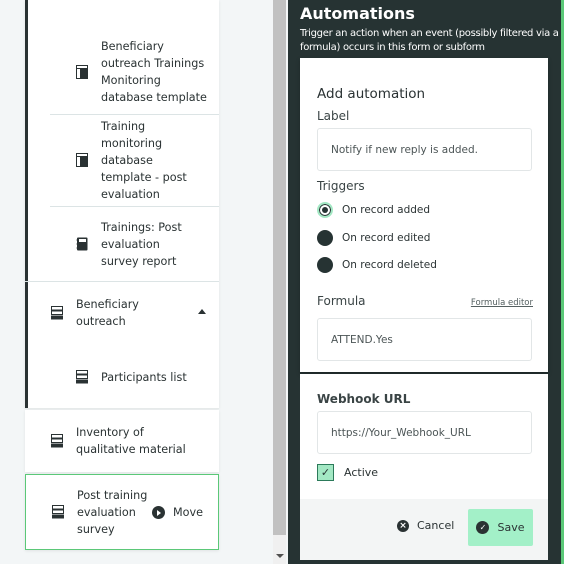 Image resolution: width=564 pixels, height=564 pixels. Describe the element at coordinates (424, 432) in the screenshot. I see `webhook-url-input: https://Your_Webhook_URL` at that location.